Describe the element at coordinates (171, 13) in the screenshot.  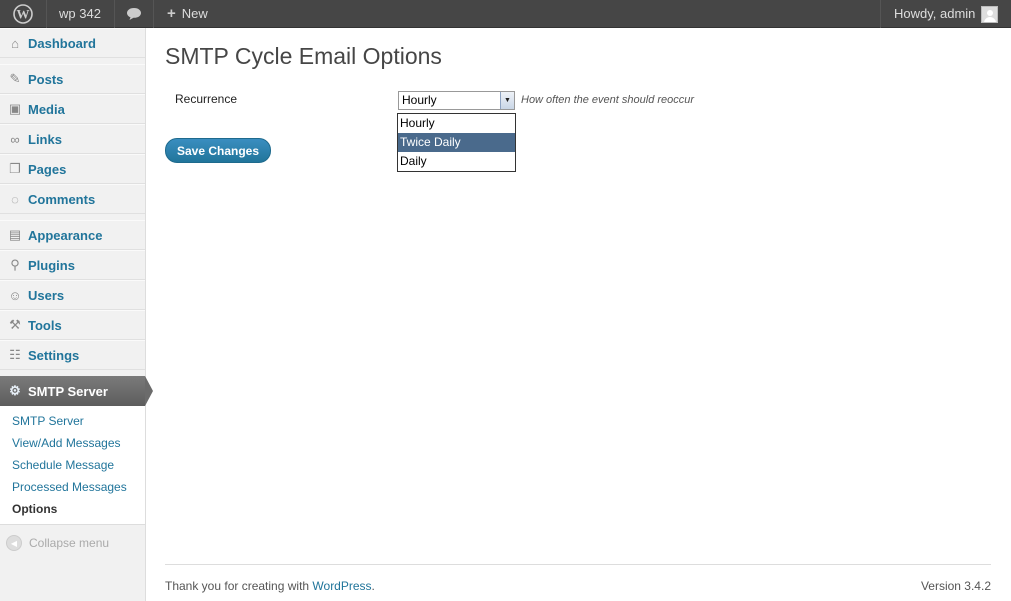
I see `plus-icon: +` at that location.